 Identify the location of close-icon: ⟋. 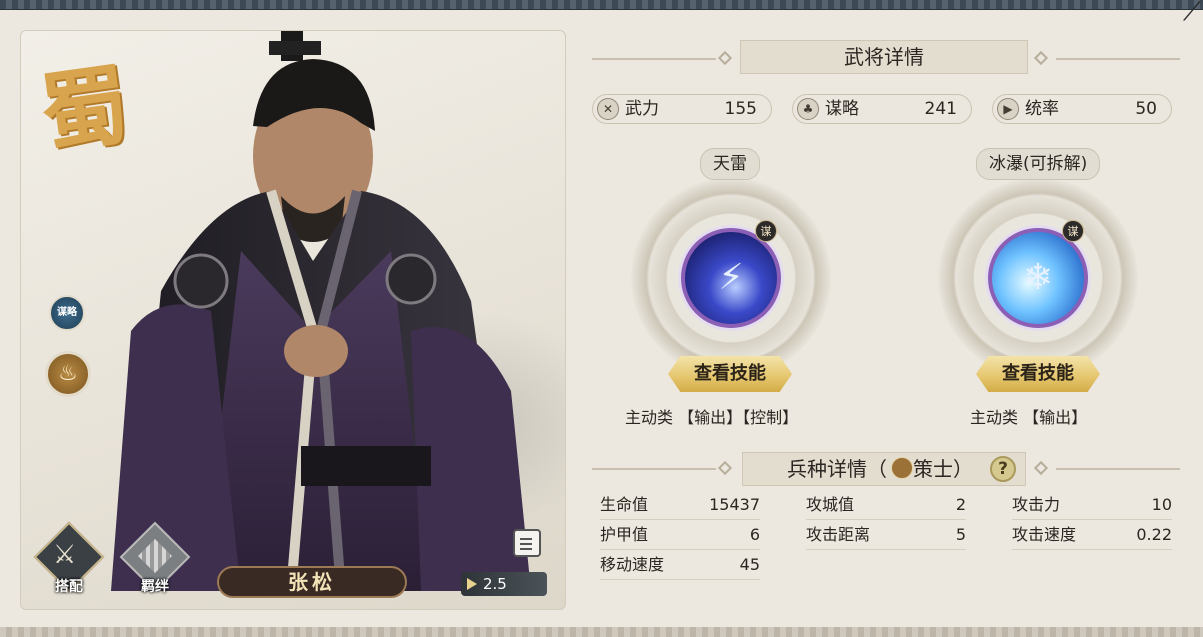
(1192, 14).